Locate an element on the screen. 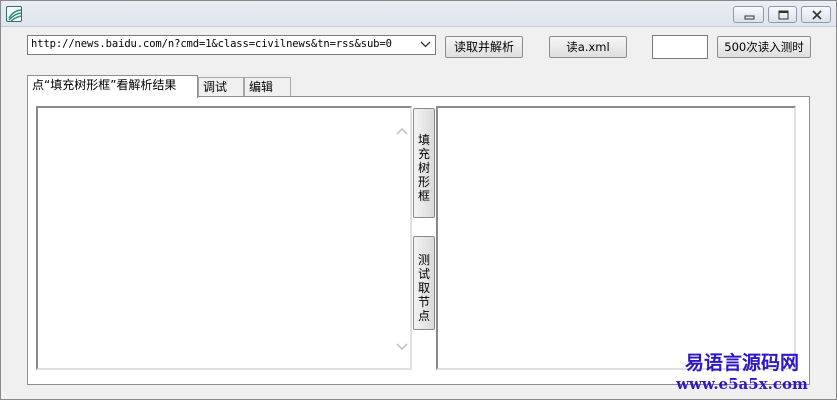 This screenshot has width=837, height=400. minimize-icon is located at coordinates (749, 17).